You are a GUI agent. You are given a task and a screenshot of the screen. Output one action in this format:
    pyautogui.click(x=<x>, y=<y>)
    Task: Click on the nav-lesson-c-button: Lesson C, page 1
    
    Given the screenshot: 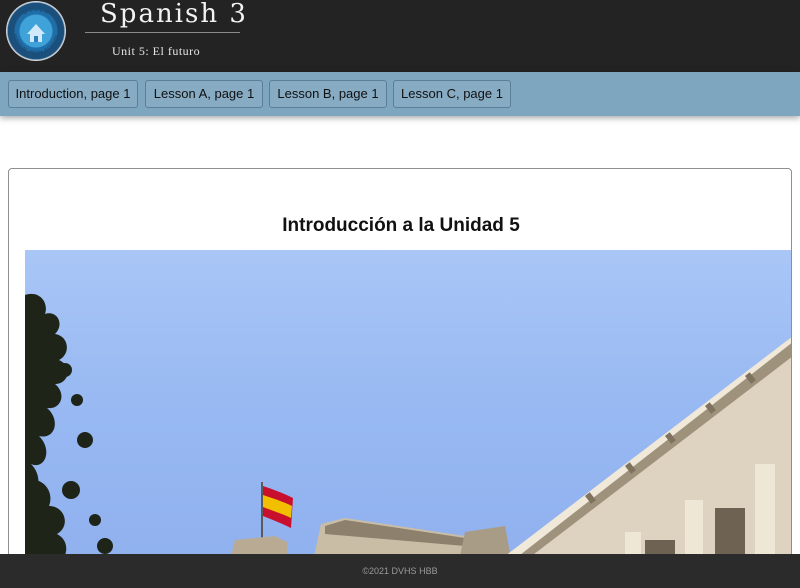 What is the action you would take?
    pyautogui.click(x=452, y=94)
    